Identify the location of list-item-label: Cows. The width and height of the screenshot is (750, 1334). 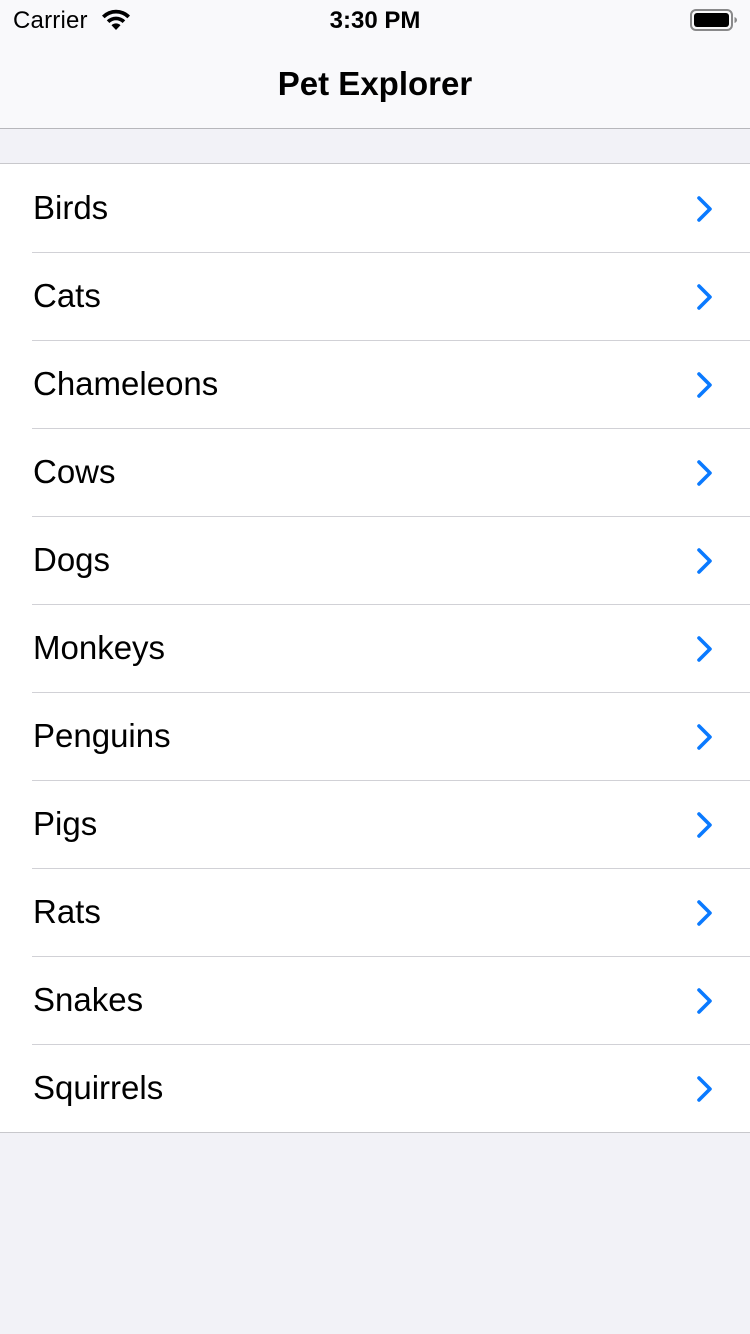
(74, 471).